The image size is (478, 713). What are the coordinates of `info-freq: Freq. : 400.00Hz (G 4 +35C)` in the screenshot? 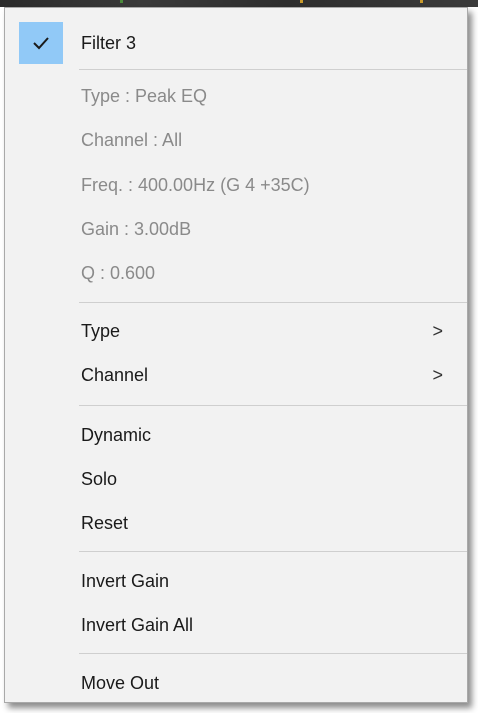 It's located at (236, 185).